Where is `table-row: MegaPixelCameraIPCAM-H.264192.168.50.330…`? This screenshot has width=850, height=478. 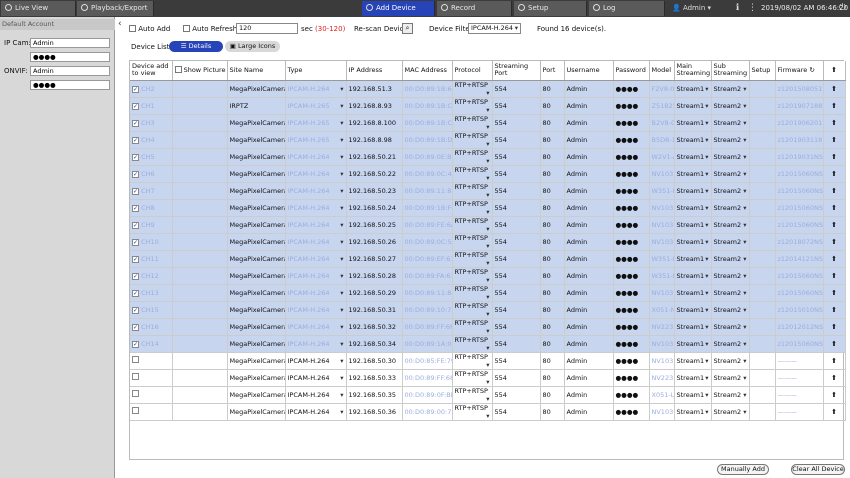 table-row: MegaPixelCameraIPCAM-H.264192.168.50.330… is located at coordinates (488, 378).